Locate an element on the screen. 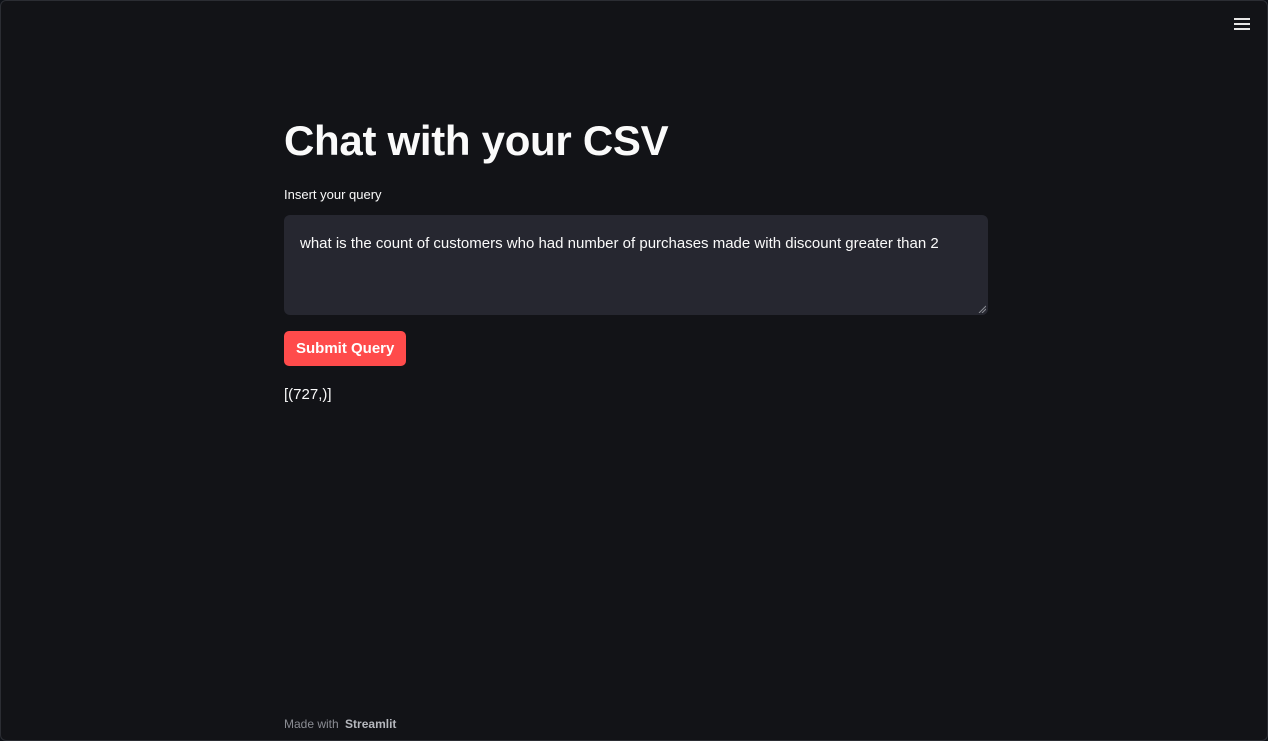  query-label: Insert your query is located at coordinates (333, 194).